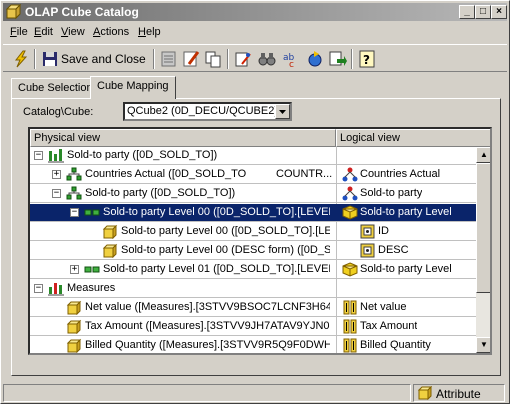 This screenshot has height=404, width=510. Describe the element at coordinates (169, 59) in the screenshot. I see `properties-icon` at that location.